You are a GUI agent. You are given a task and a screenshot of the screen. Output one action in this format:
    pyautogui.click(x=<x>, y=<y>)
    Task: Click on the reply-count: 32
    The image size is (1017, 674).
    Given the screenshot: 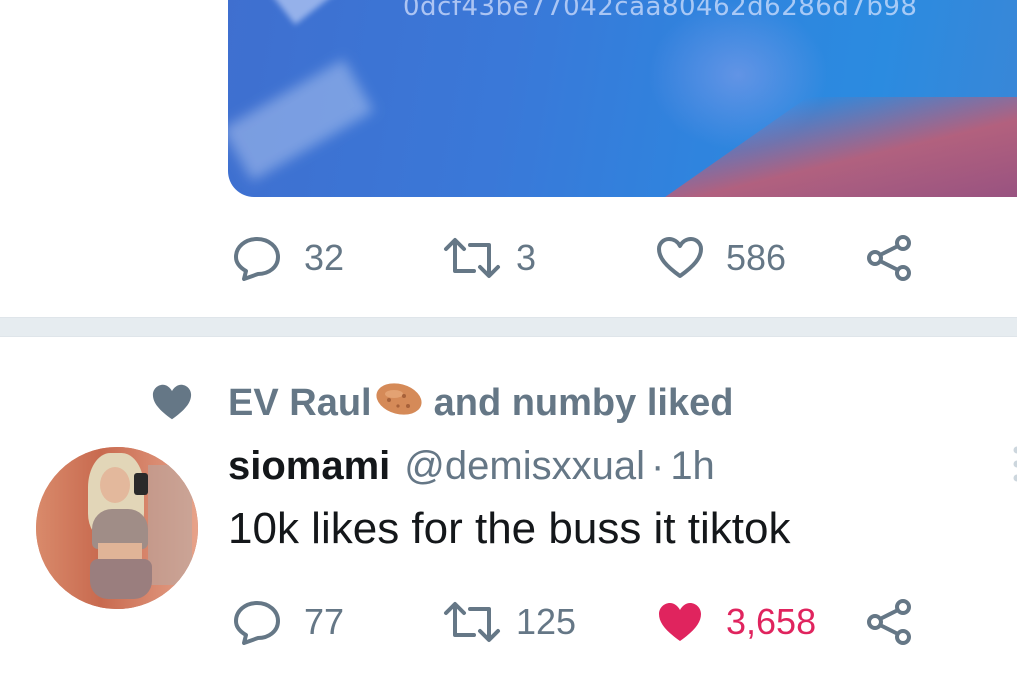 What is the action you would take?
    pyautogui.click(x=324, y=257)
    